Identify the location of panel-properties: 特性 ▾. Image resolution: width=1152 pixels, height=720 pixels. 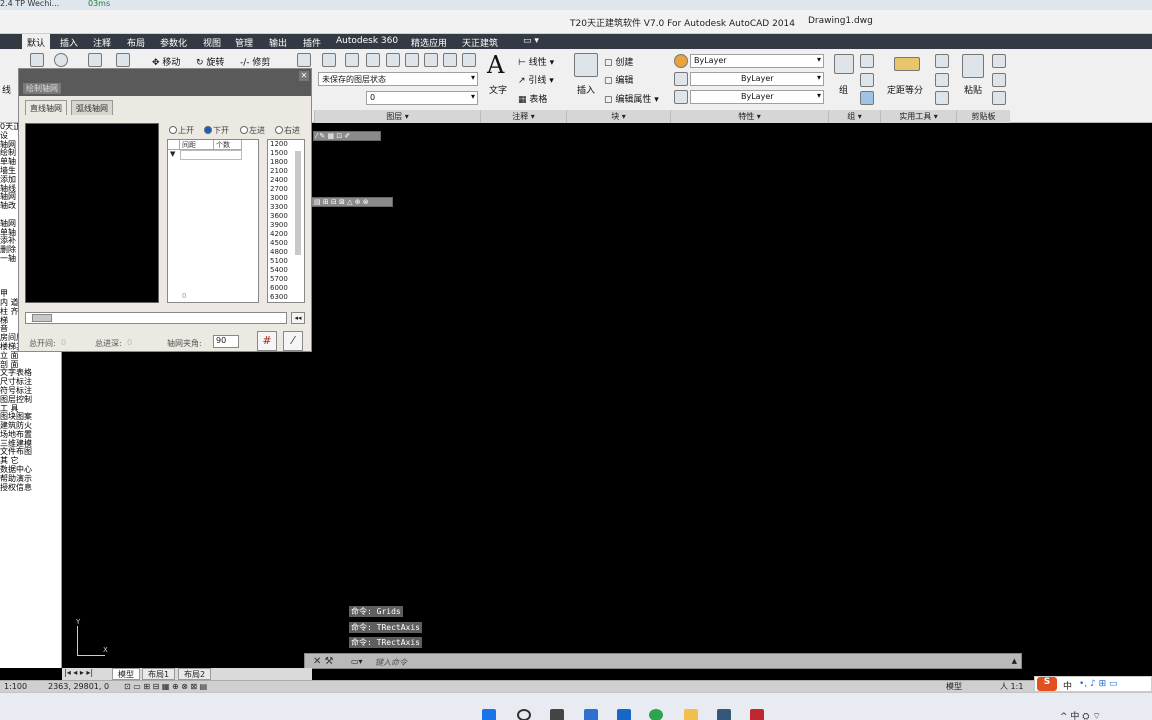
(749, 116).